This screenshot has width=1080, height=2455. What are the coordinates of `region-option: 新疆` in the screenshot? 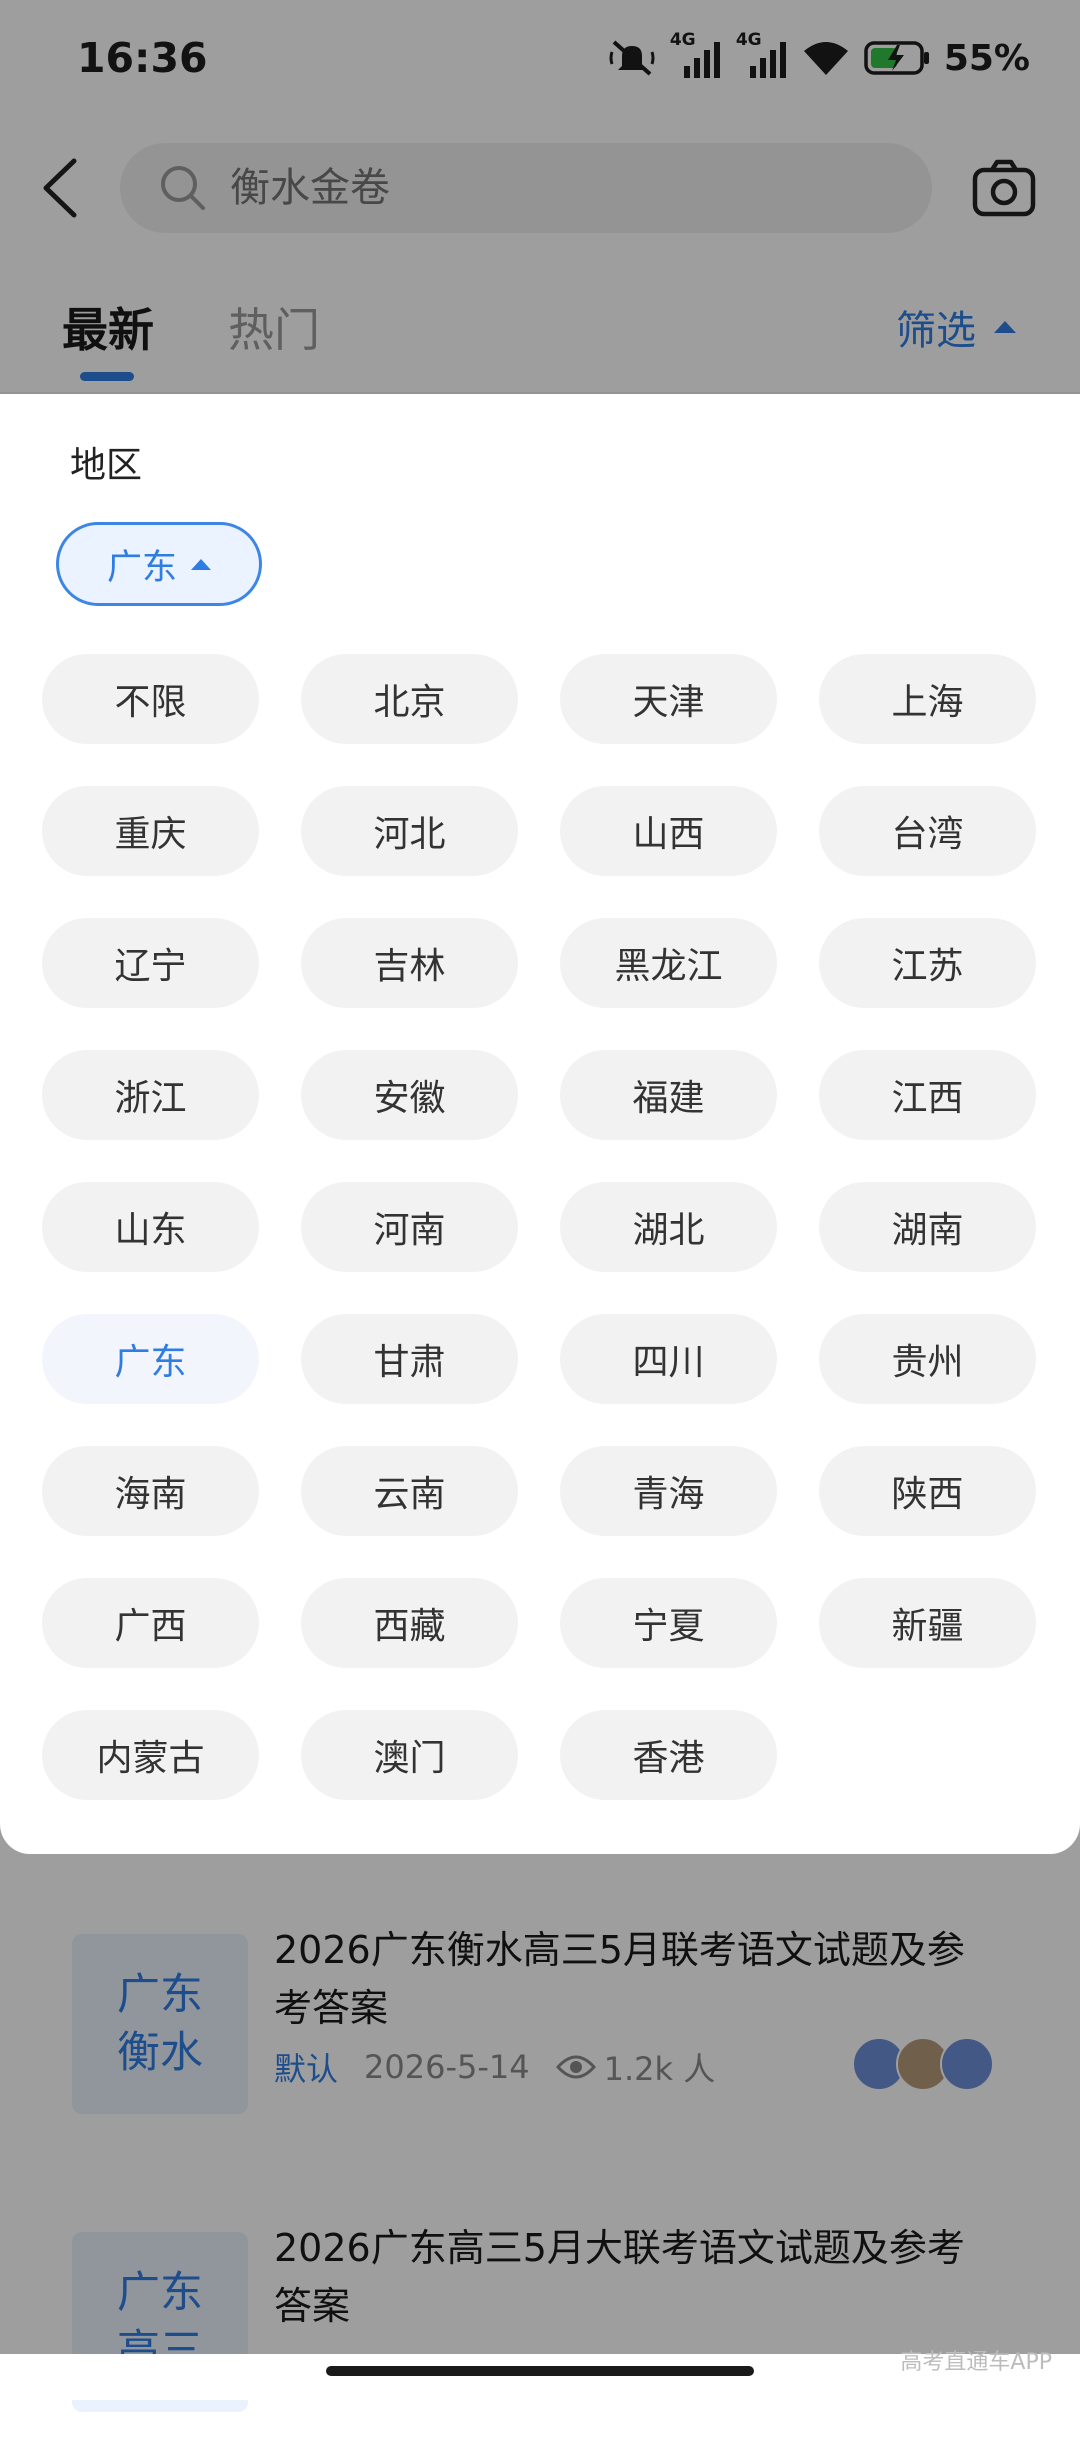 It's located at (927, 1623).